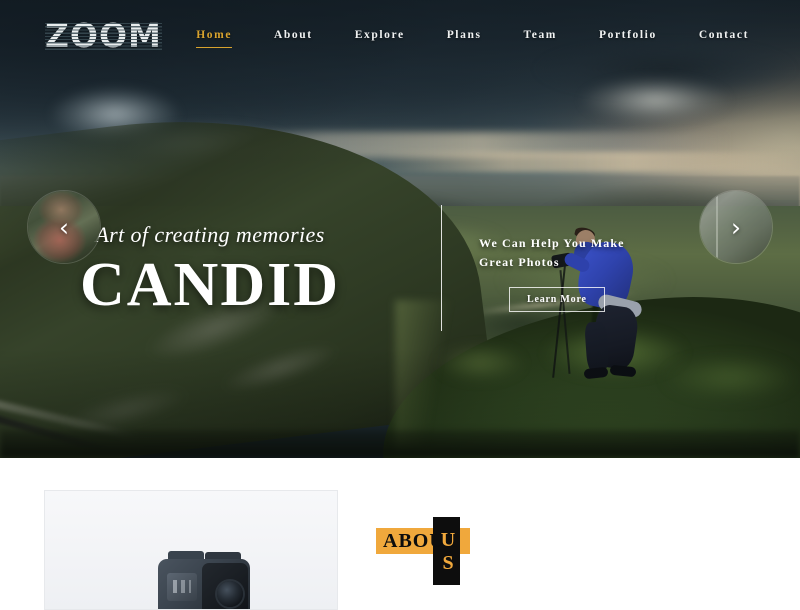 The width and height of the screenshot is (800, 610). I want to click on slider-prev-button: ‹, so click(64, 227).